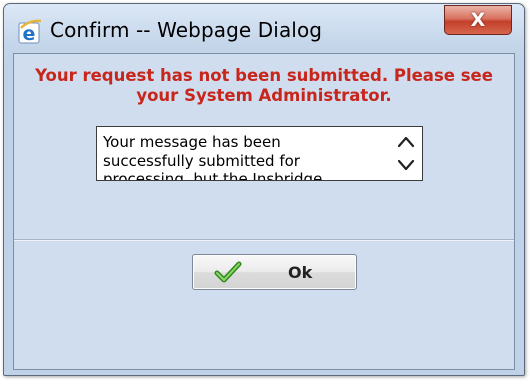 The image size is (532, 381). I want to click on title-bar: e Confirm -- Webpage Dialog X, so click(264, 24).